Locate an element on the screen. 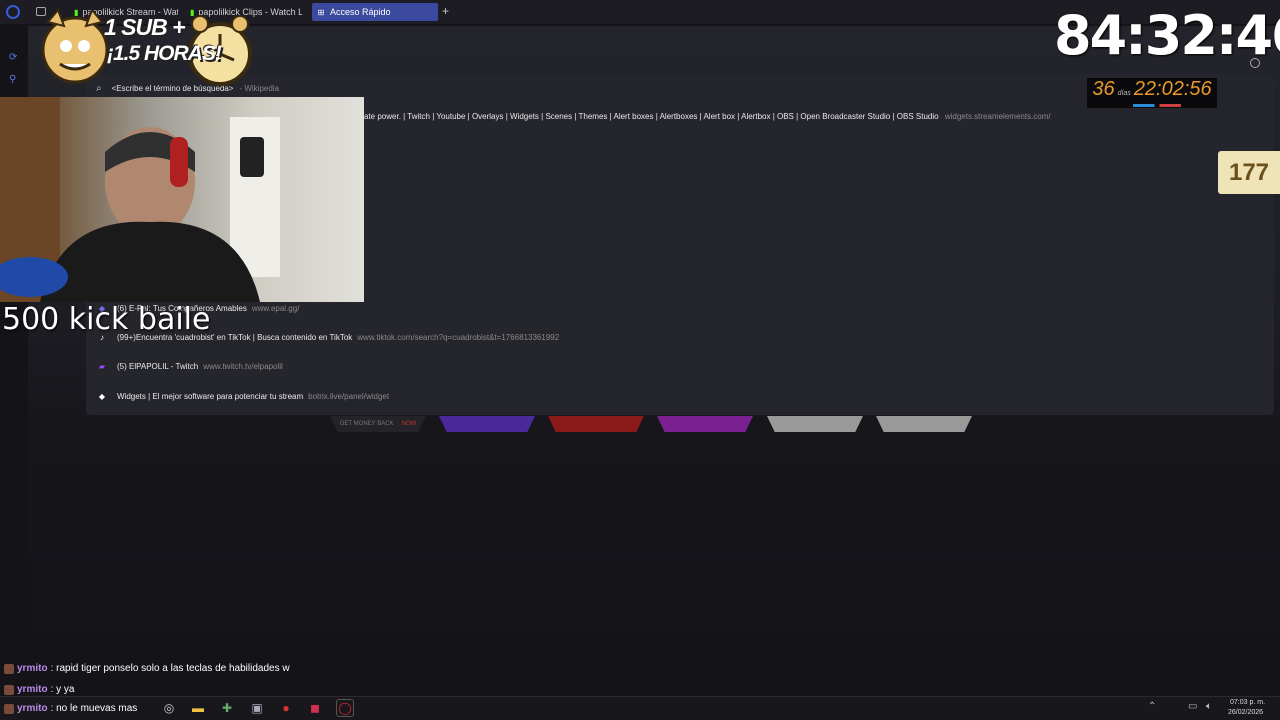  countdown-accent-bars is located at coordinates (1157, 105).